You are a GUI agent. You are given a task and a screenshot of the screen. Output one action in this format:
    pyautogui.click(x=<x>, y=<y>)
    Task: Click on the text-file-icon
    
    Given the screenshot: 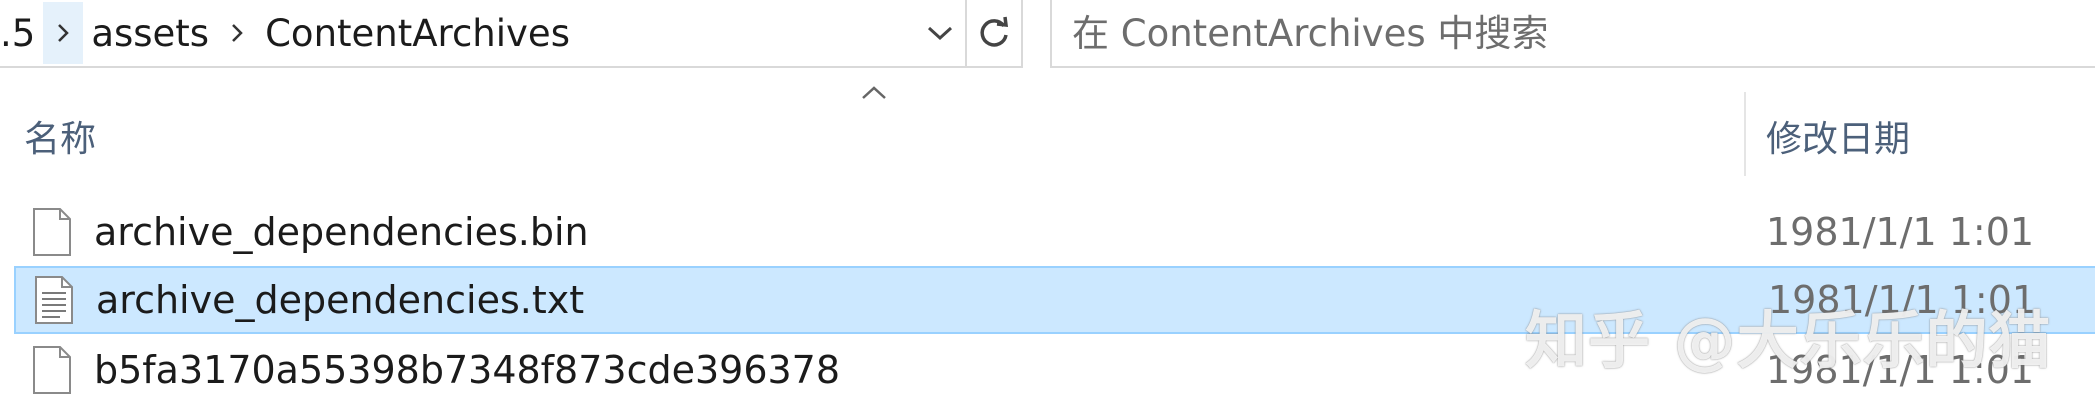 What is the action you would take?
    pyautogui.click(x=54, y=300)
    